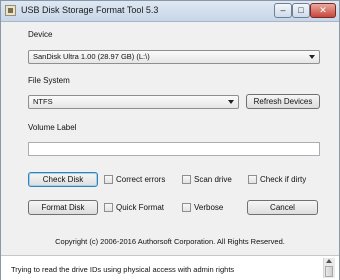 The width and height of the screenshot is (340, 280). I want to click on app-icon, so click(10, 10).